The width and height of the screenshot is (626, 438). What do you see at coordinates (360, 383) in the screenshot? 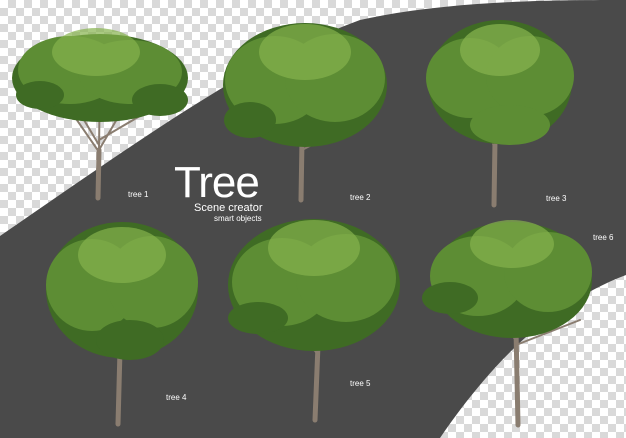
I see `tree-5-label: tree 5` at bounding box center [360, 383].